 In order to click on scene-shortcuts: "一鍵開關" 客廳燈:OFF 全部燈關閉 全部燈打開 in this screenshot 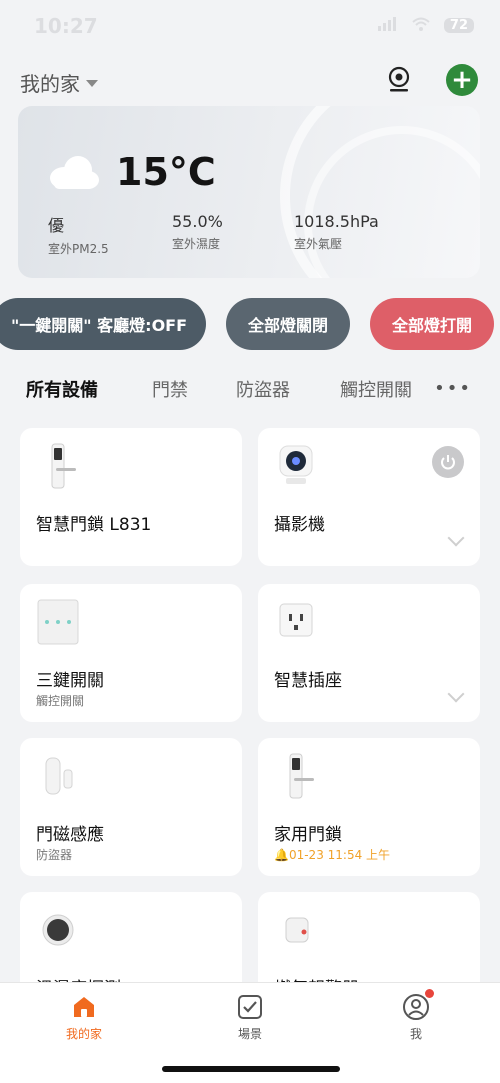, I will do `click(250, 325)`.